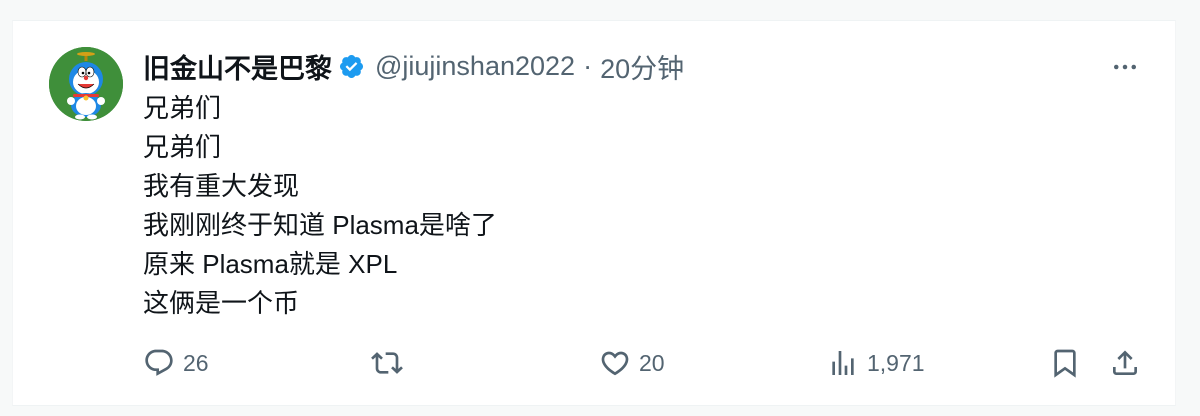  Describe the element at coordinates (843, 363) in the screenshot. I see `views-icon` at that location.